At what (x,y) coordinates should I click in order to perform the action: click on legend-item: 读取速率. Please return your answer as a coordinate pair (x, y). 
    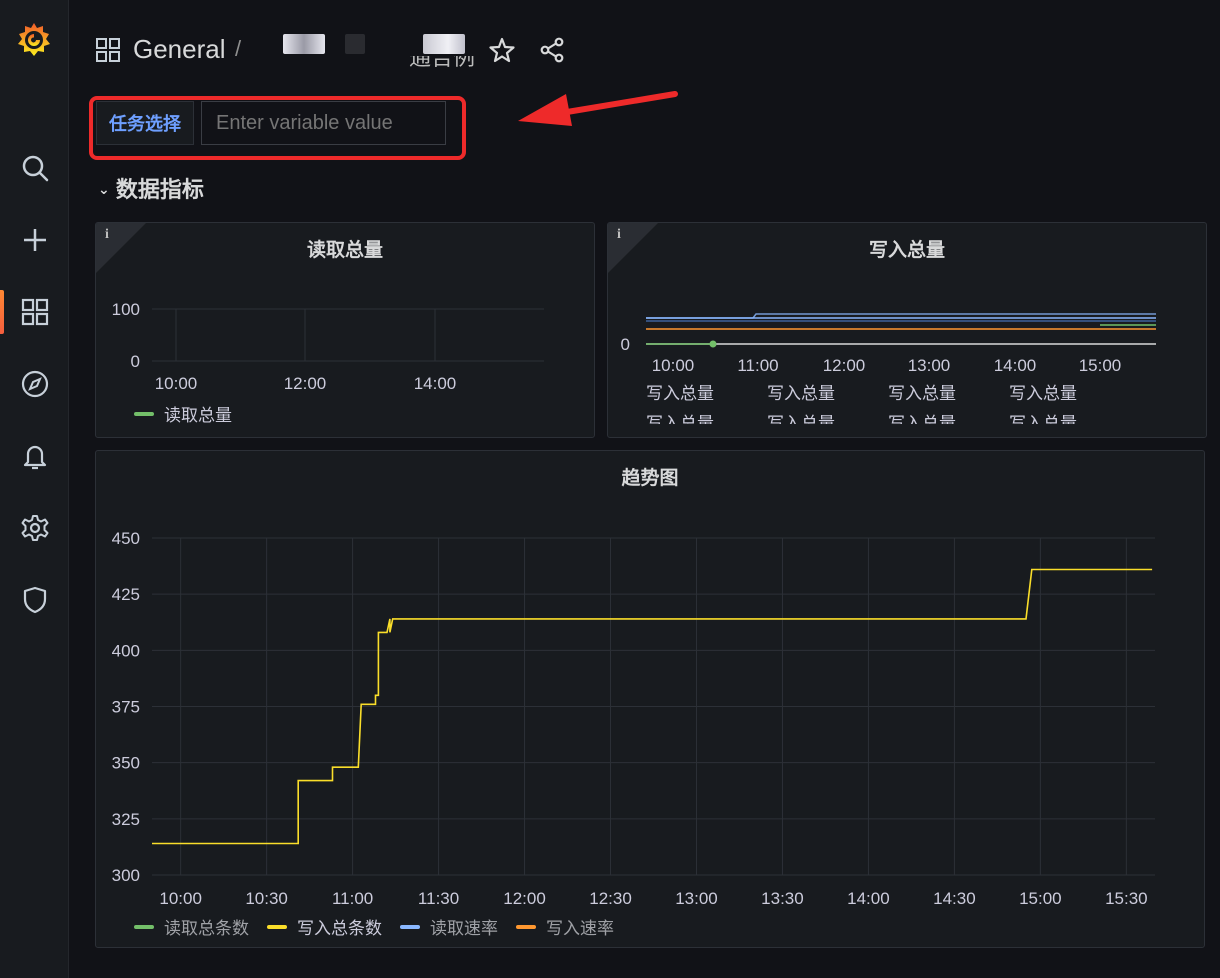
    Looking at the image, I should click on (449, 926).